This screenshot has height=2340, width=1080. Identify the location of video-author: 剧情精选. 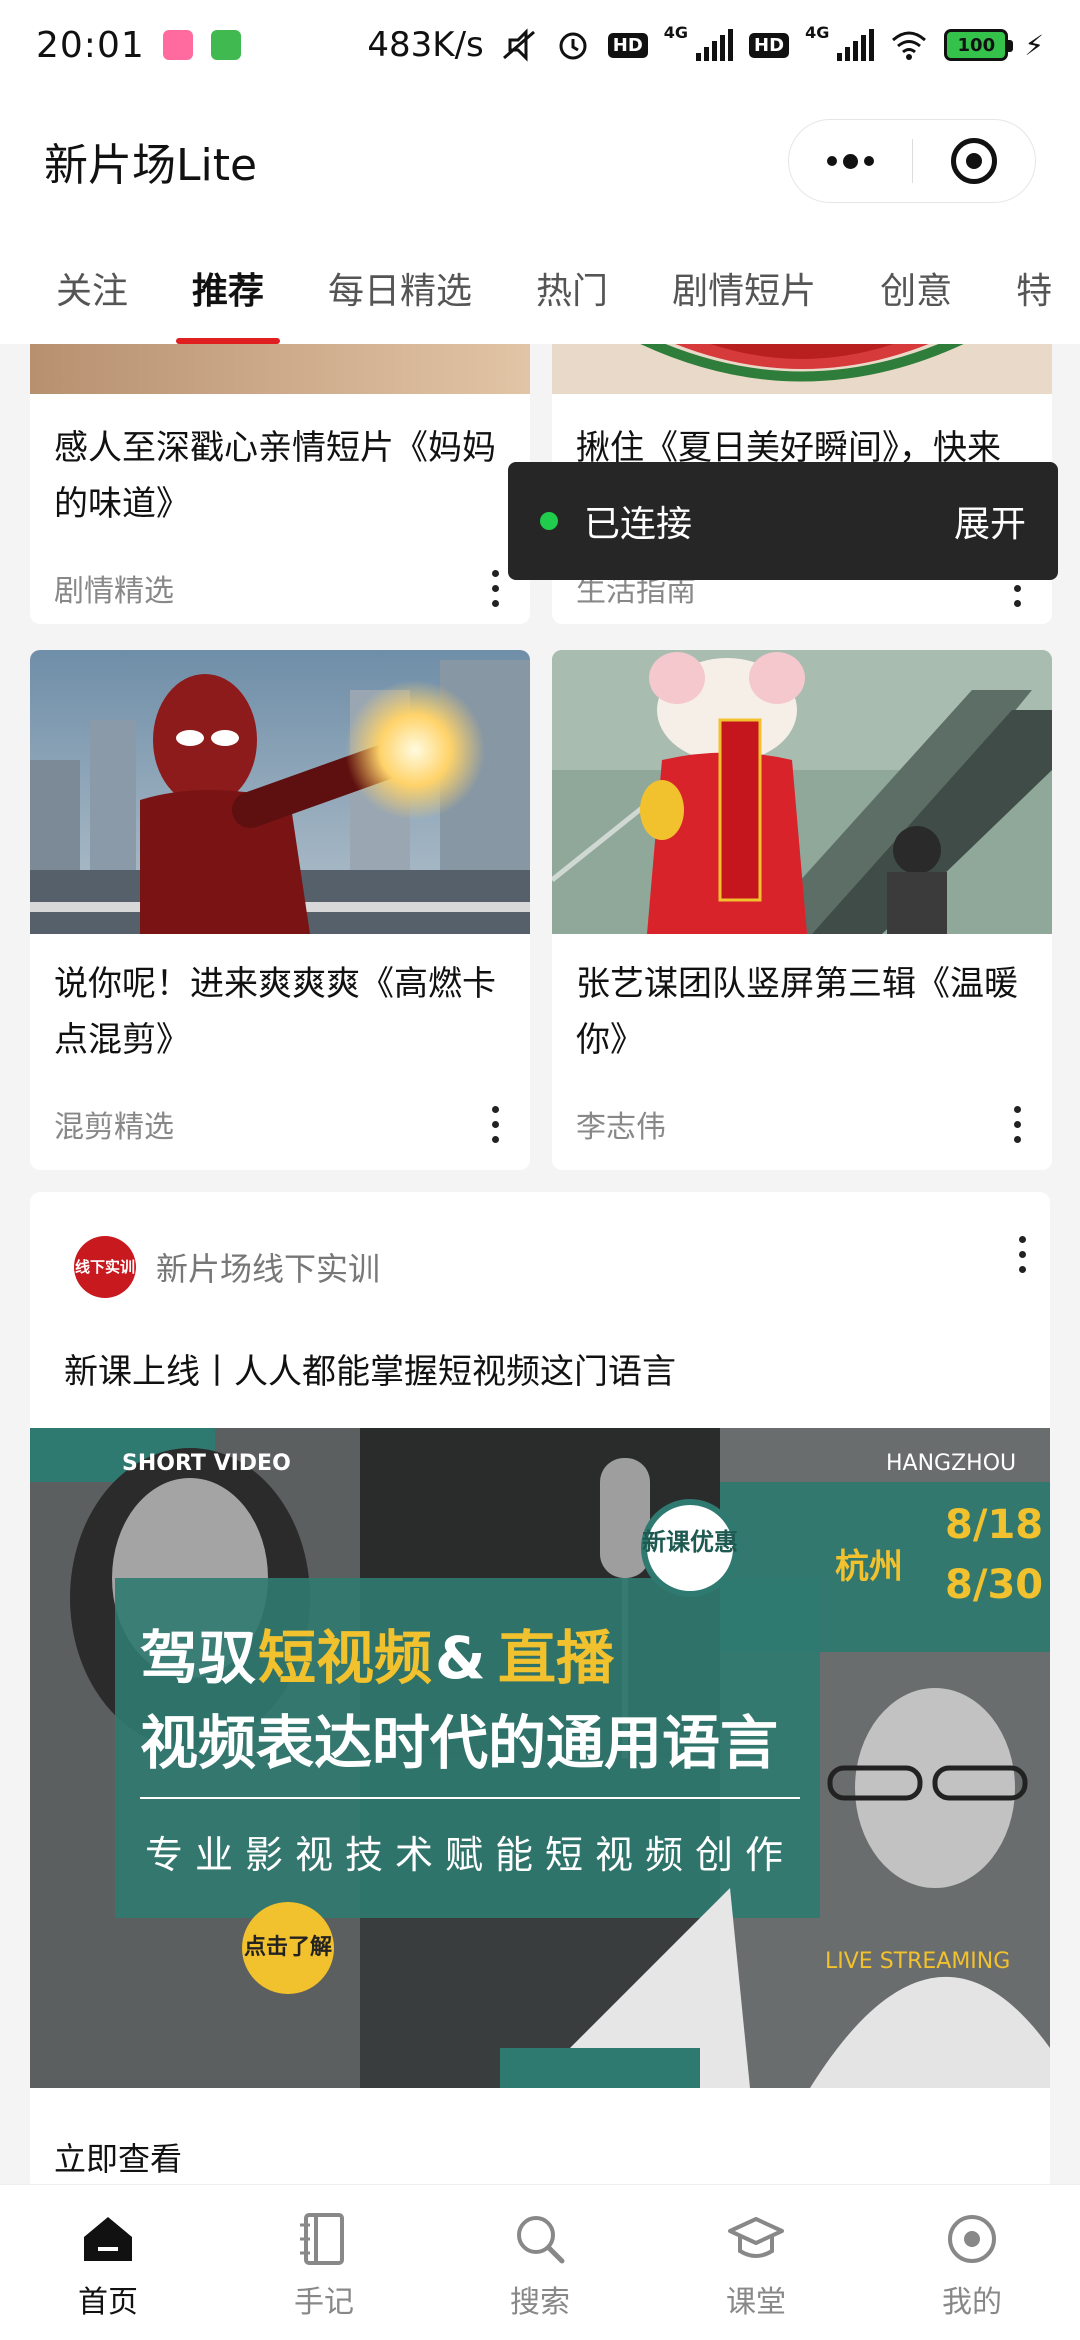
(114, 591).